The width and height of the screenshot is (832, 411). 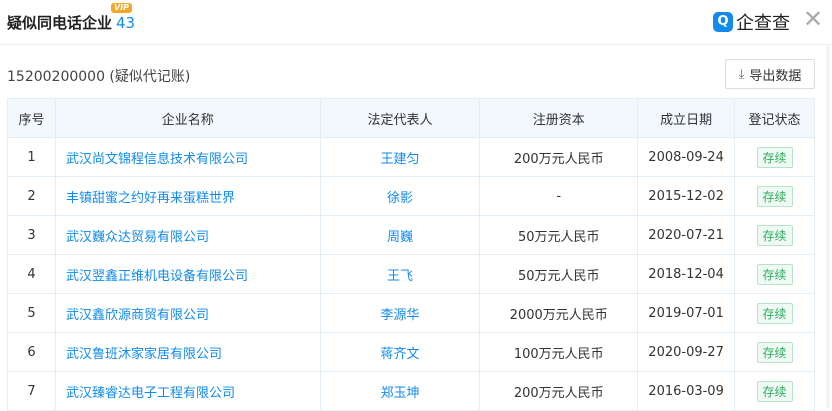 What do you see at coordinates (741, 73) in the screenshot?
I see `download-icon: ⤓` at bounding box center [741, 73].